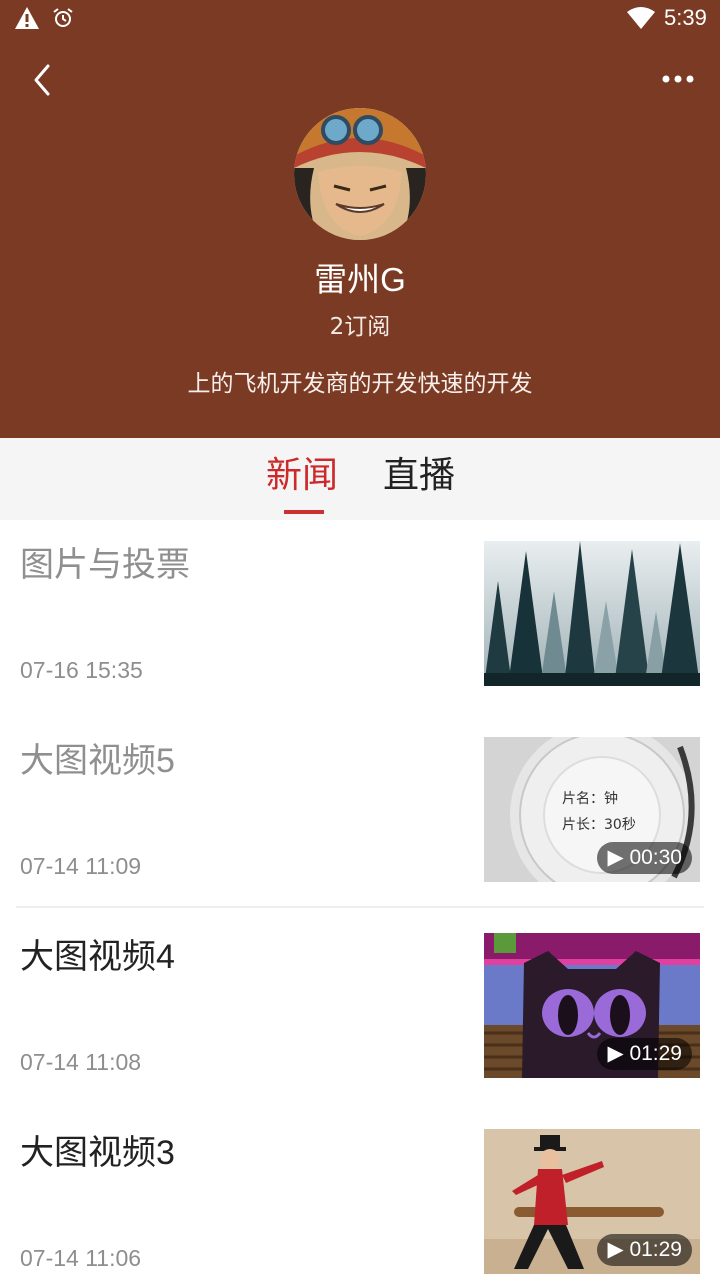 The height and width of the screenshot is (1280, 720). I want to click on channel-name: 雷州G, so click(360, 279).